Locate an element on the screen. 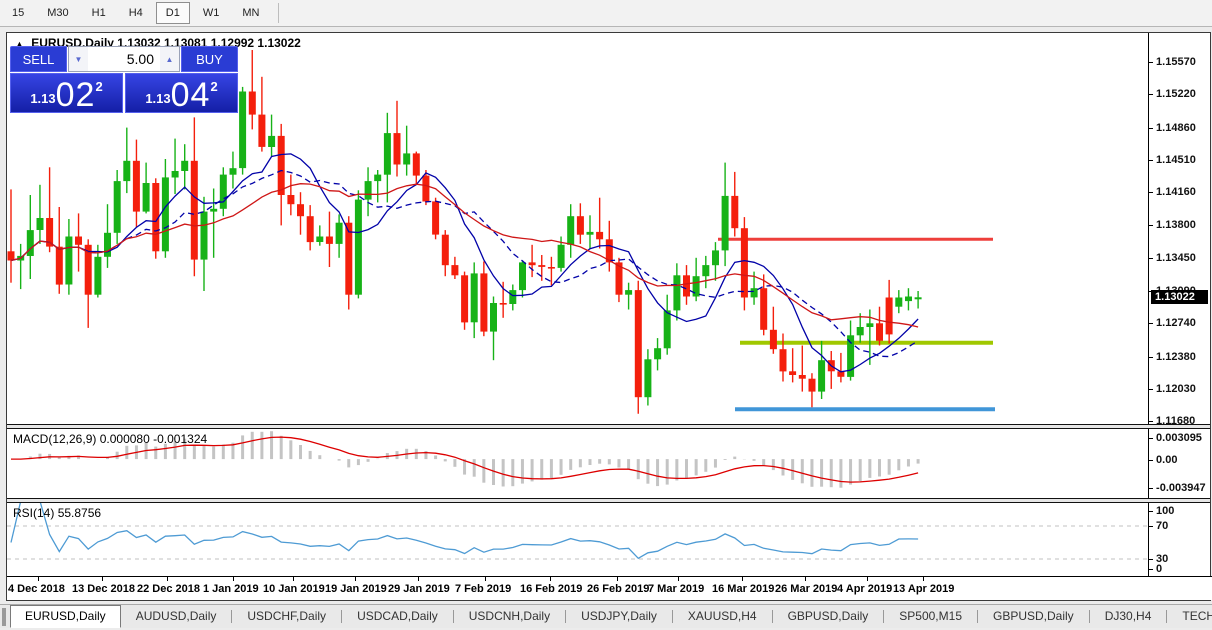 The image size is (1212, 630). macd-plot-area: MACD(12,26,9) 0.000080 -0.001324 is located at coordinates (578, 463).